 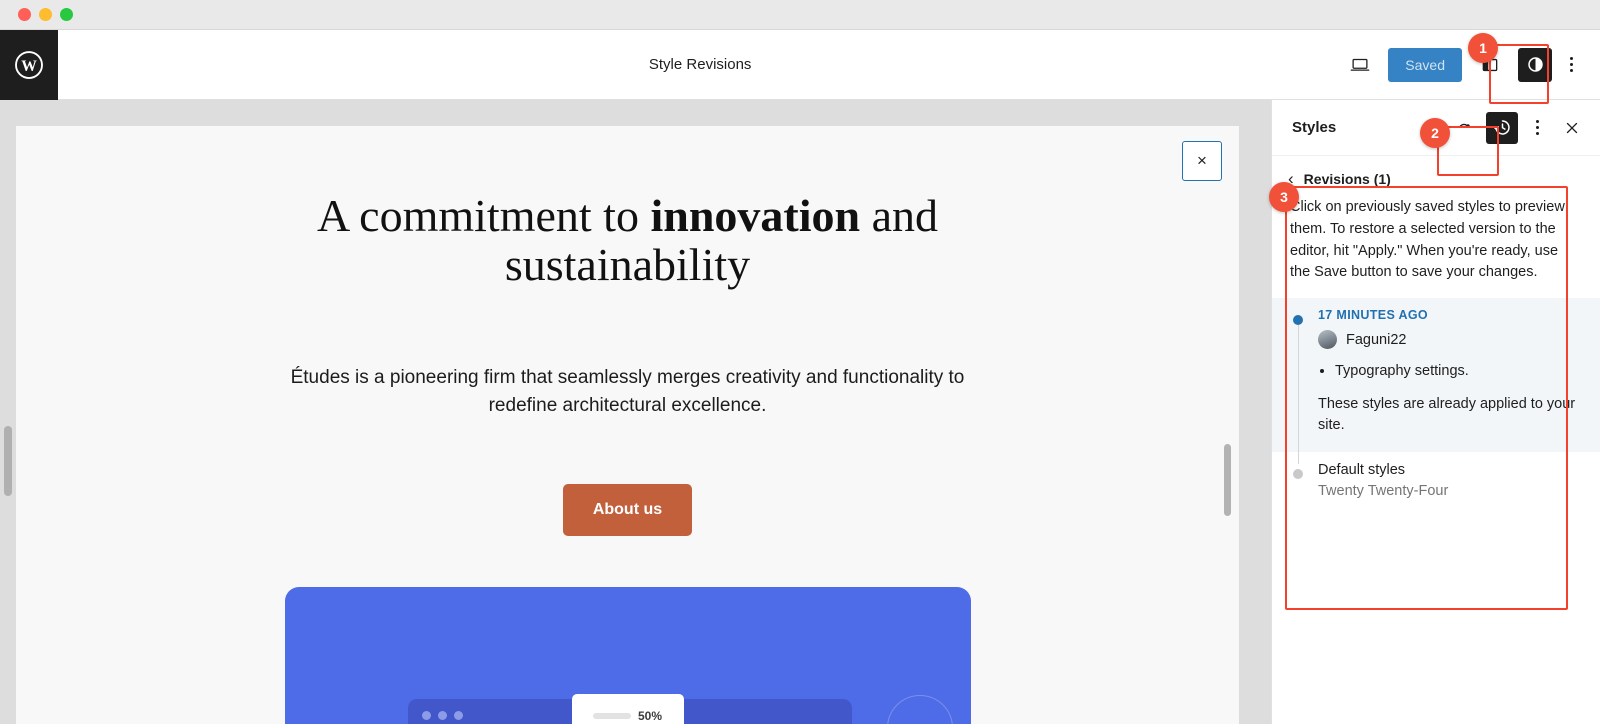 I want to click on welcome-guide-button, so click(x=1466, y=128).